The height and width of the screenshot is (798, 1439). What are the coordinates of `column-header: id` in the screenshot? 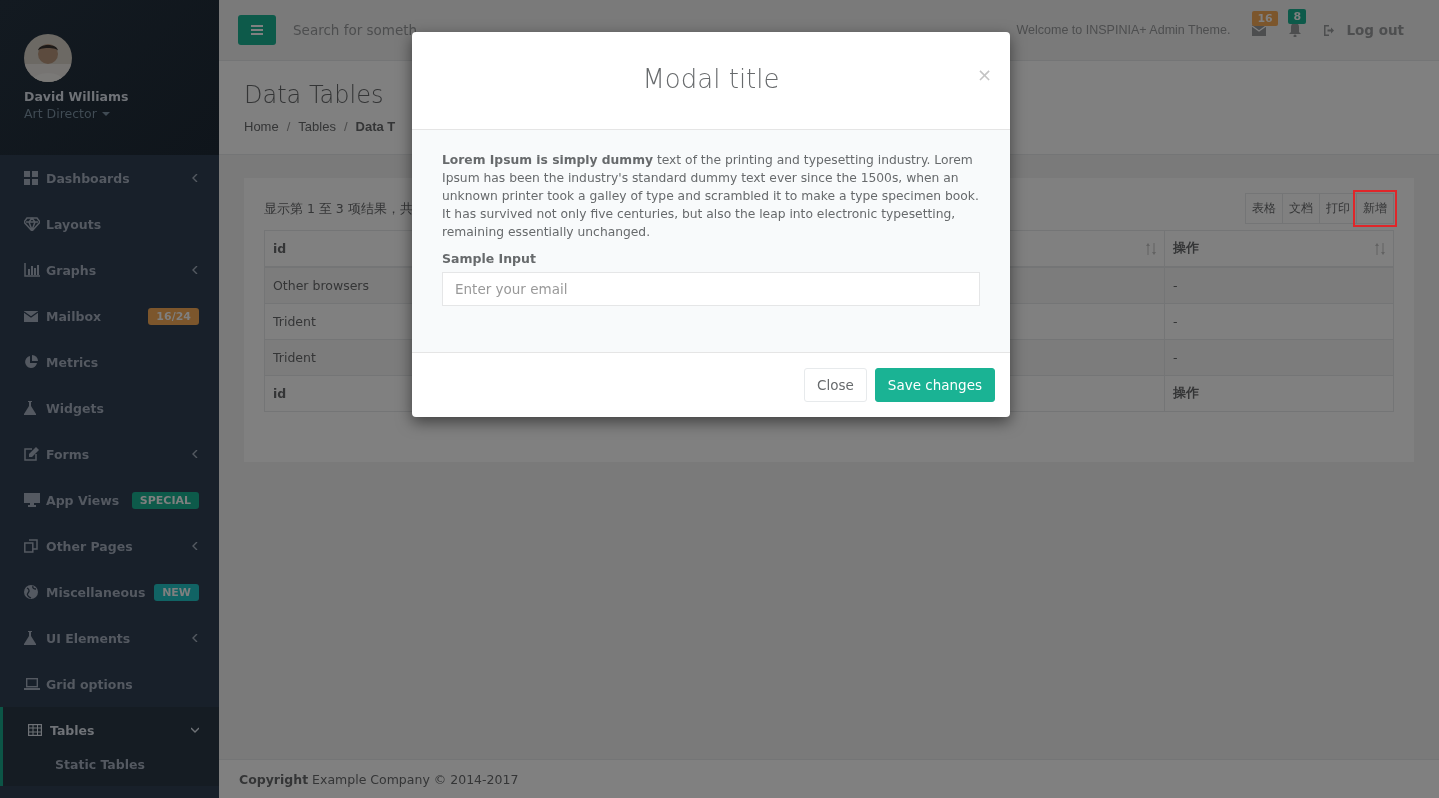 It's located at (280, 248).